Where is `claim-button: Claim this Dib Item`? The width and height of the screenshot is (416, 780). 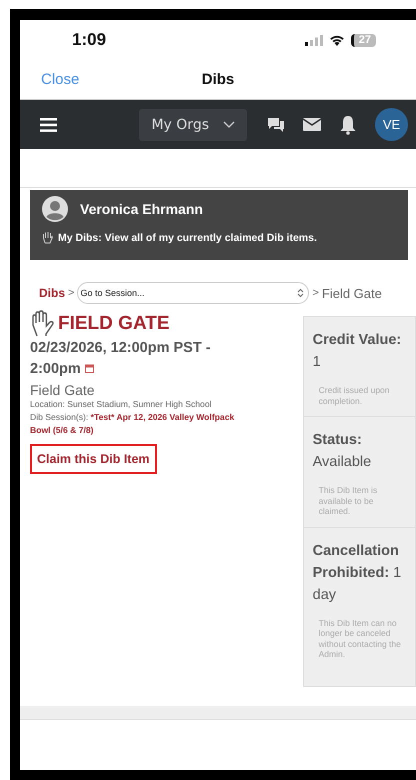
claim-button: Claim this Dib Item is located at coordinates (93, 459).